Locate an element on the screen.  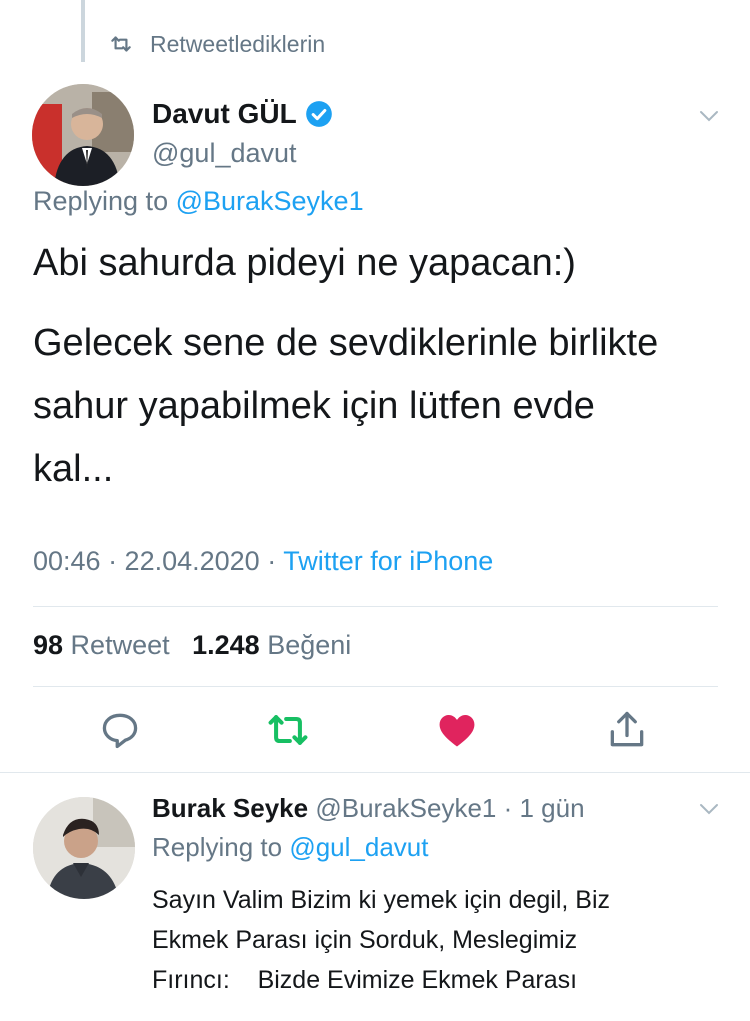
tweet-source-link: Twitter for iPhone is located at coordinates (388, 561).